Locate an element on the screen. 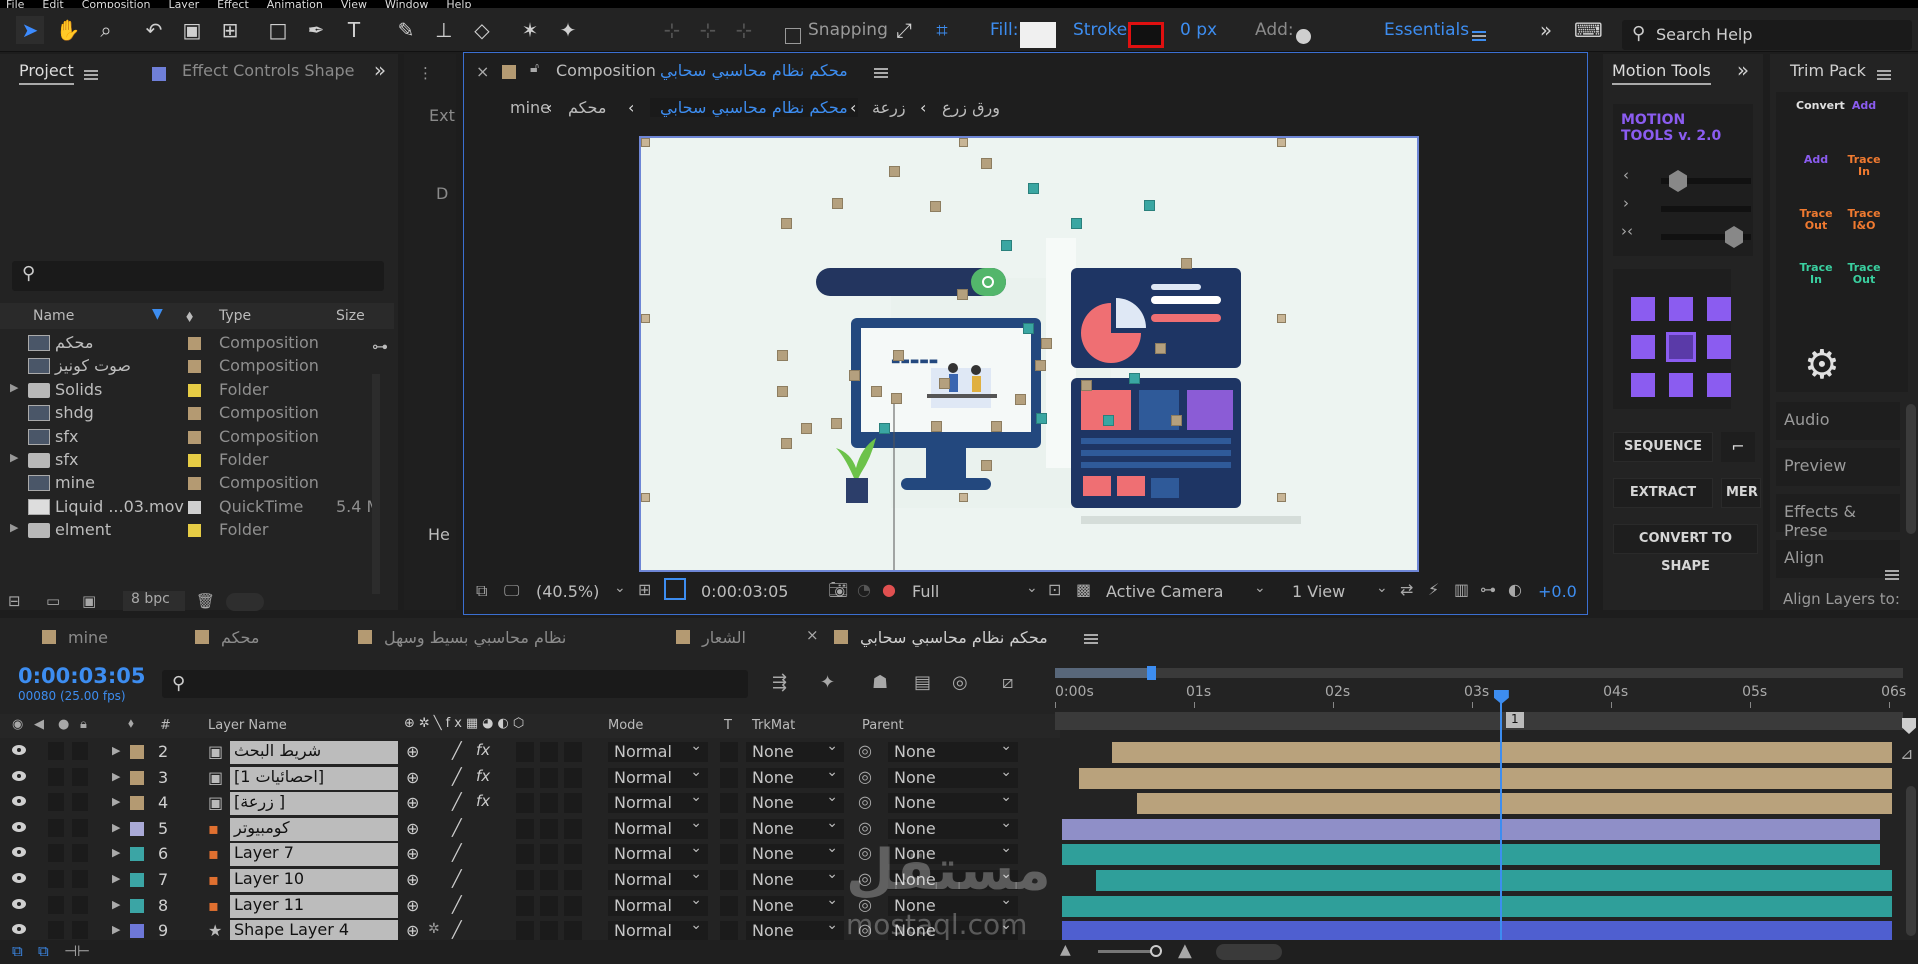 The height and width of the screenshot is (964, 1918). work-area-end-handle is located at coordinates (1151, 673).